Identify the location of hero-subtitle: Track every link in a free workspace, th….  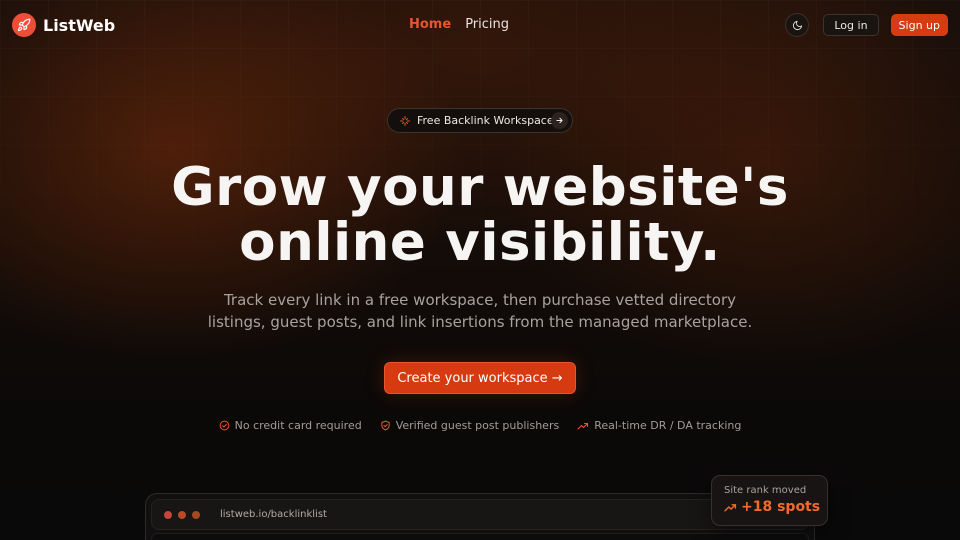
(480, 311).